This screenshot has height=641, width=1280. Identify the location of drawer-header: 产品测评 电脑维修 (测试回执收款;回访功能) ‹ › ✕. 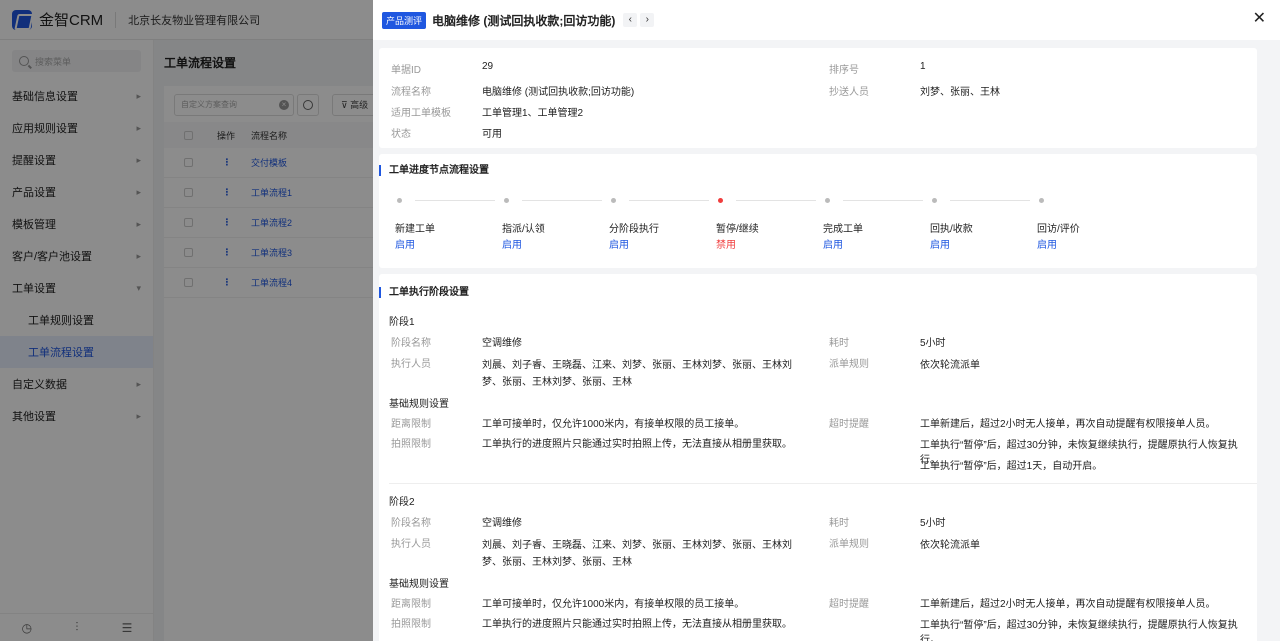
(826, 20).